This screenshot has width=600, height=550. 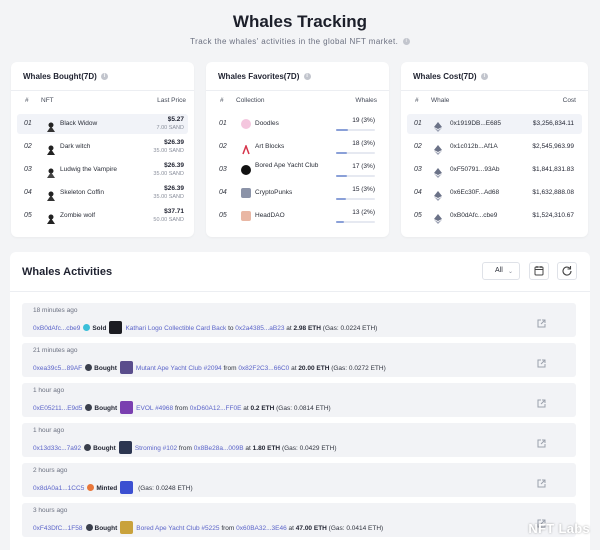 I want to click on bought-row: 04 Skeleton Coffin $26.39 35.00 SAND, so click(x=102, y=193).